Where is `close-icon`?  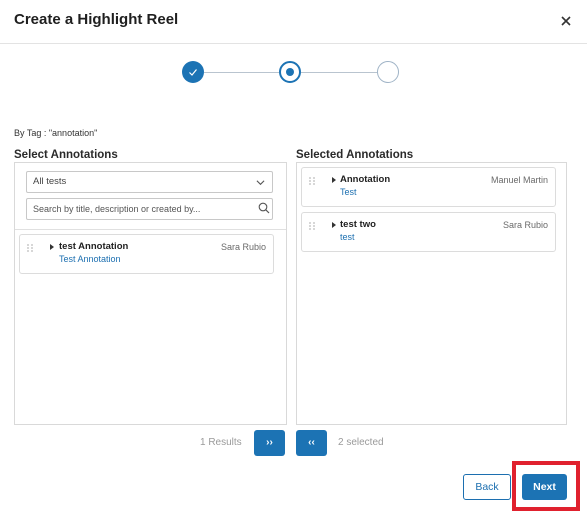
close-icon is located at coordinates (566, 21).